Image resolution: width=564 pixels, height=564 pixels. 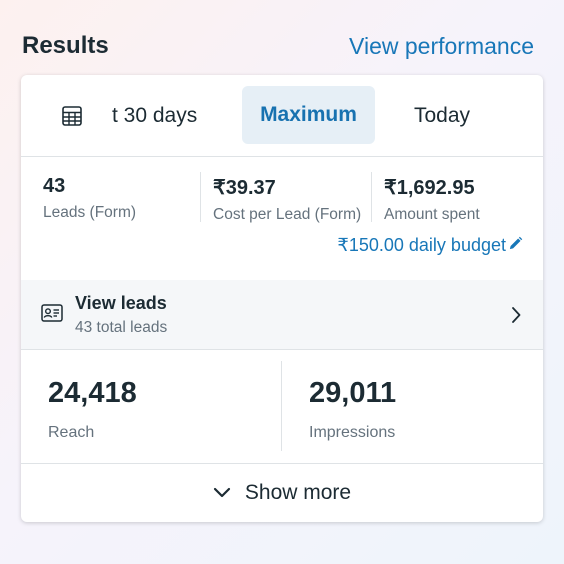 What do you see at coordinates (92, 409) in the screenshot?
I see `metric-reach: 24,418 Reach` at bounding box center [92, 409].